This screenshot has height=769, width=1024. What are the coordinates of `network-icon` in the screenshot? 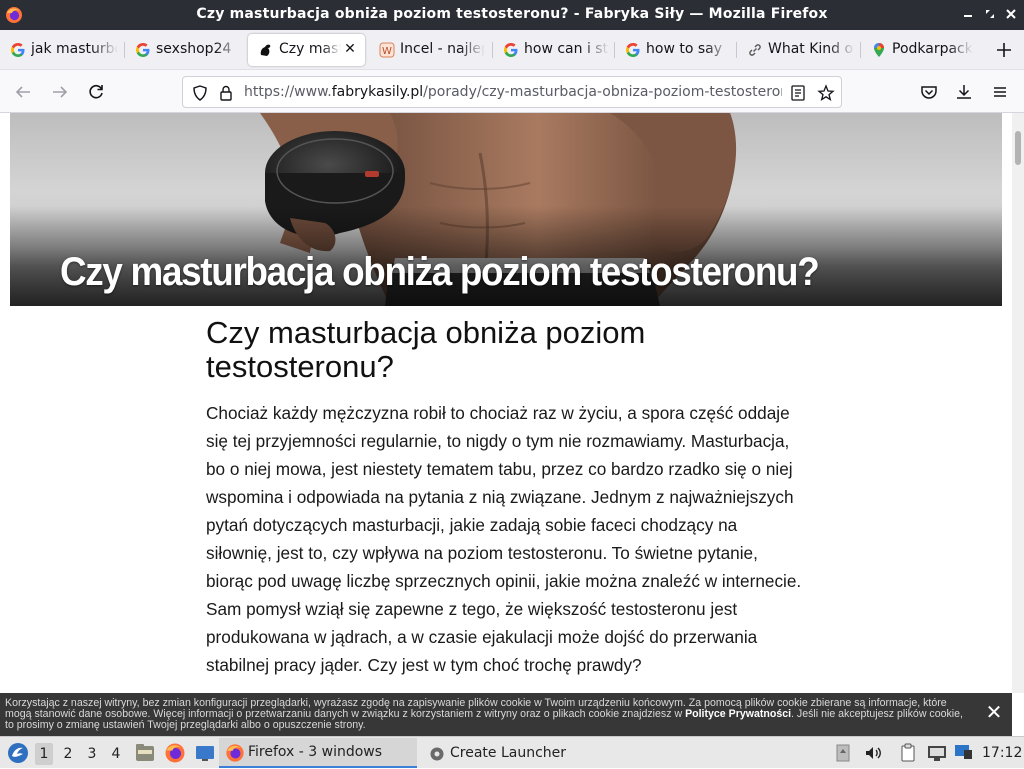 It's located at (937, 753).